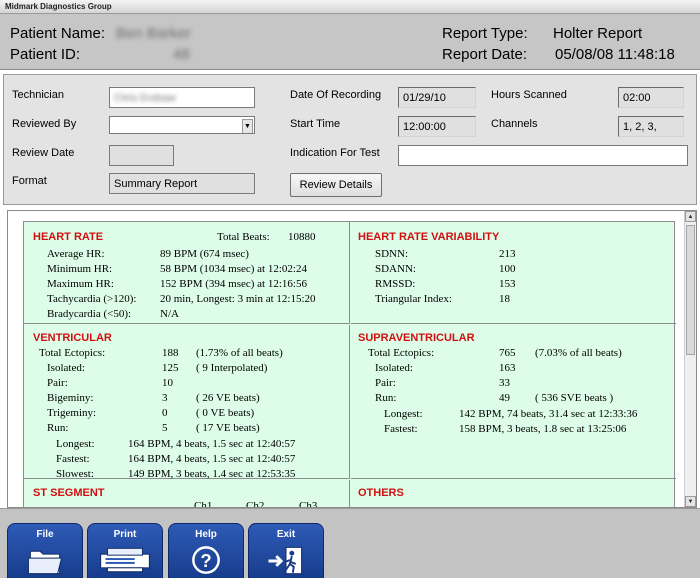 The height and width of the screenshot is (578, 700). What do you see at coordinates (233, 269) in the screenshot?
I see `minimum-hr-value: 58 BPM (1034 msec) at 12:02:24` at bounding box center [233, 269].